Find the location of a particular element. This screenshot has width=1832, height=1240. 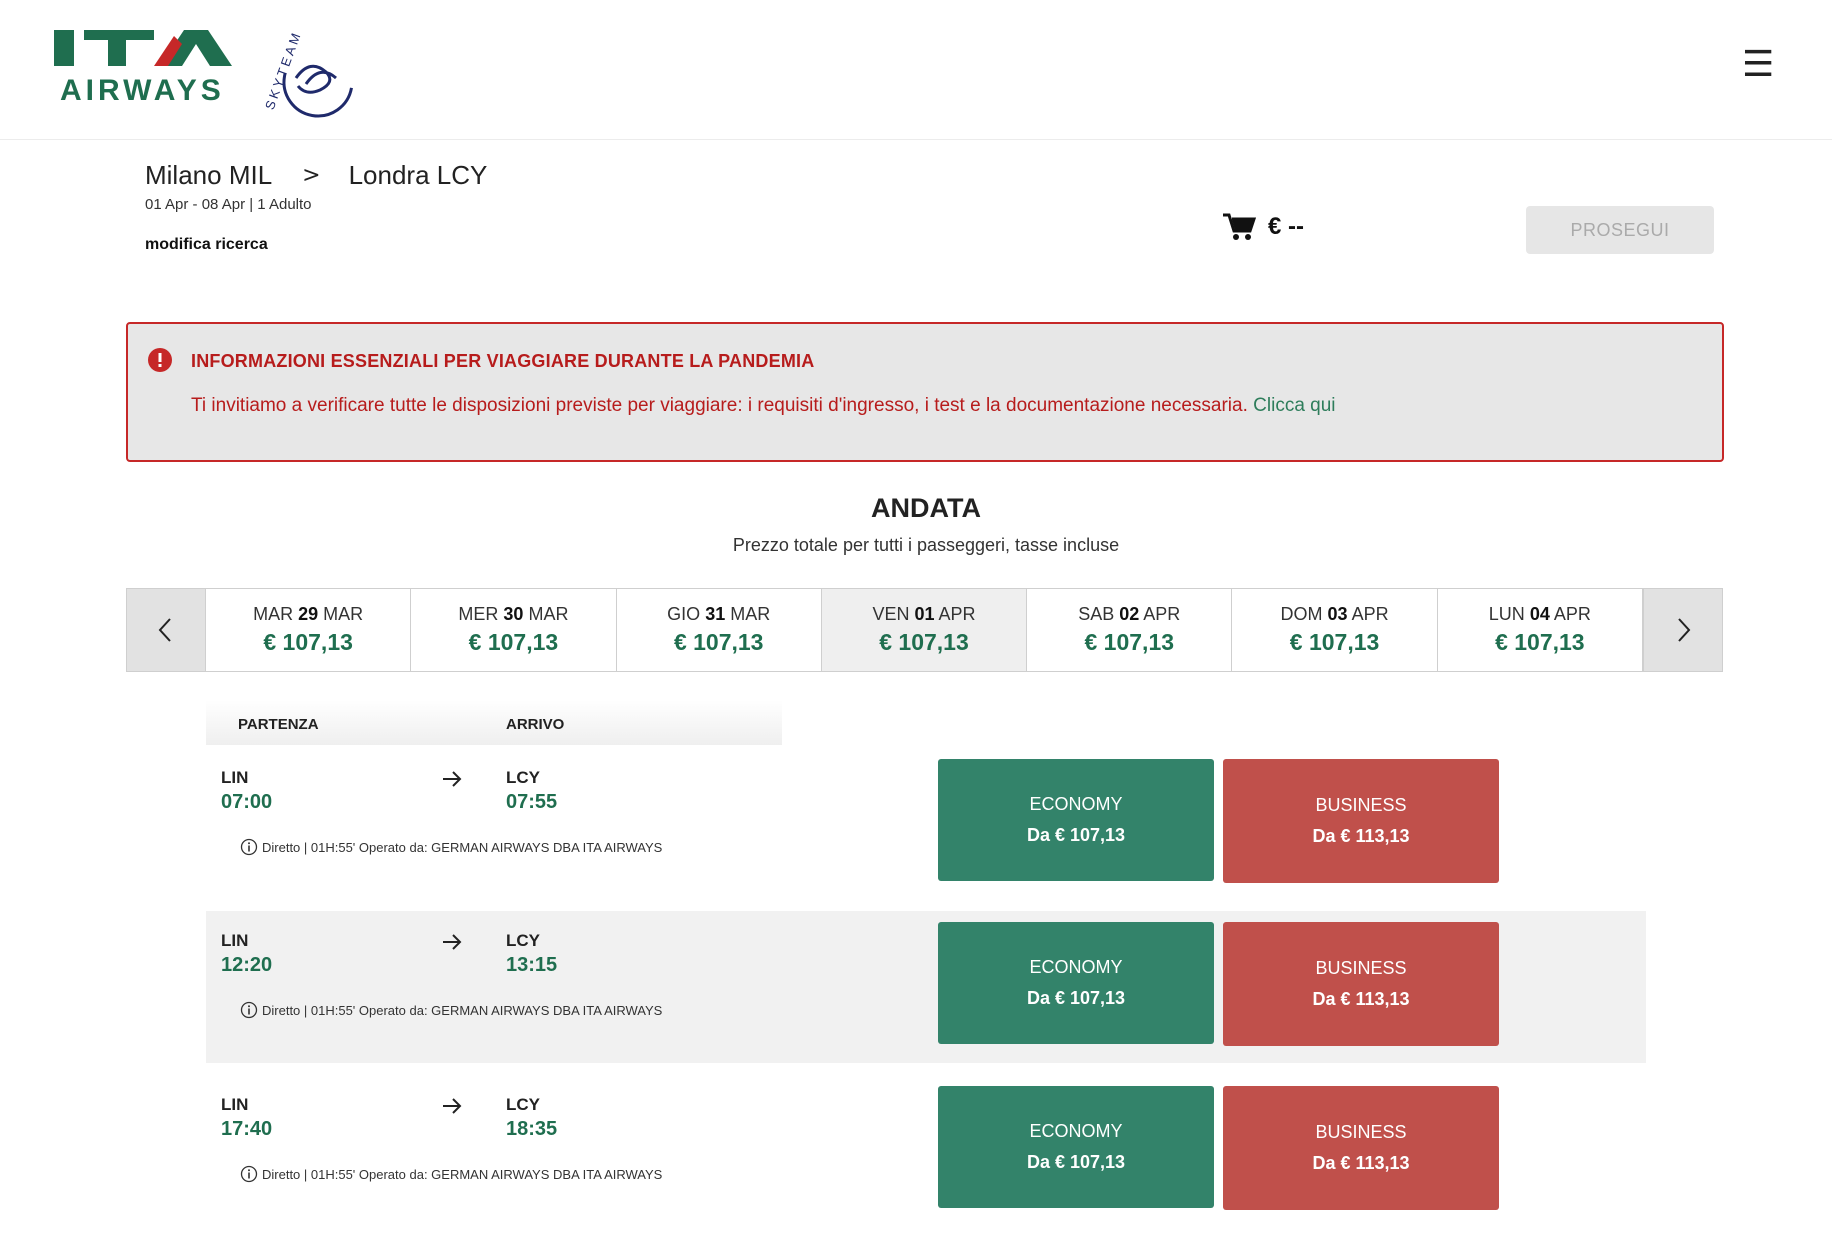

arrival-airport: LCY is located at coordinates (523, 1104).